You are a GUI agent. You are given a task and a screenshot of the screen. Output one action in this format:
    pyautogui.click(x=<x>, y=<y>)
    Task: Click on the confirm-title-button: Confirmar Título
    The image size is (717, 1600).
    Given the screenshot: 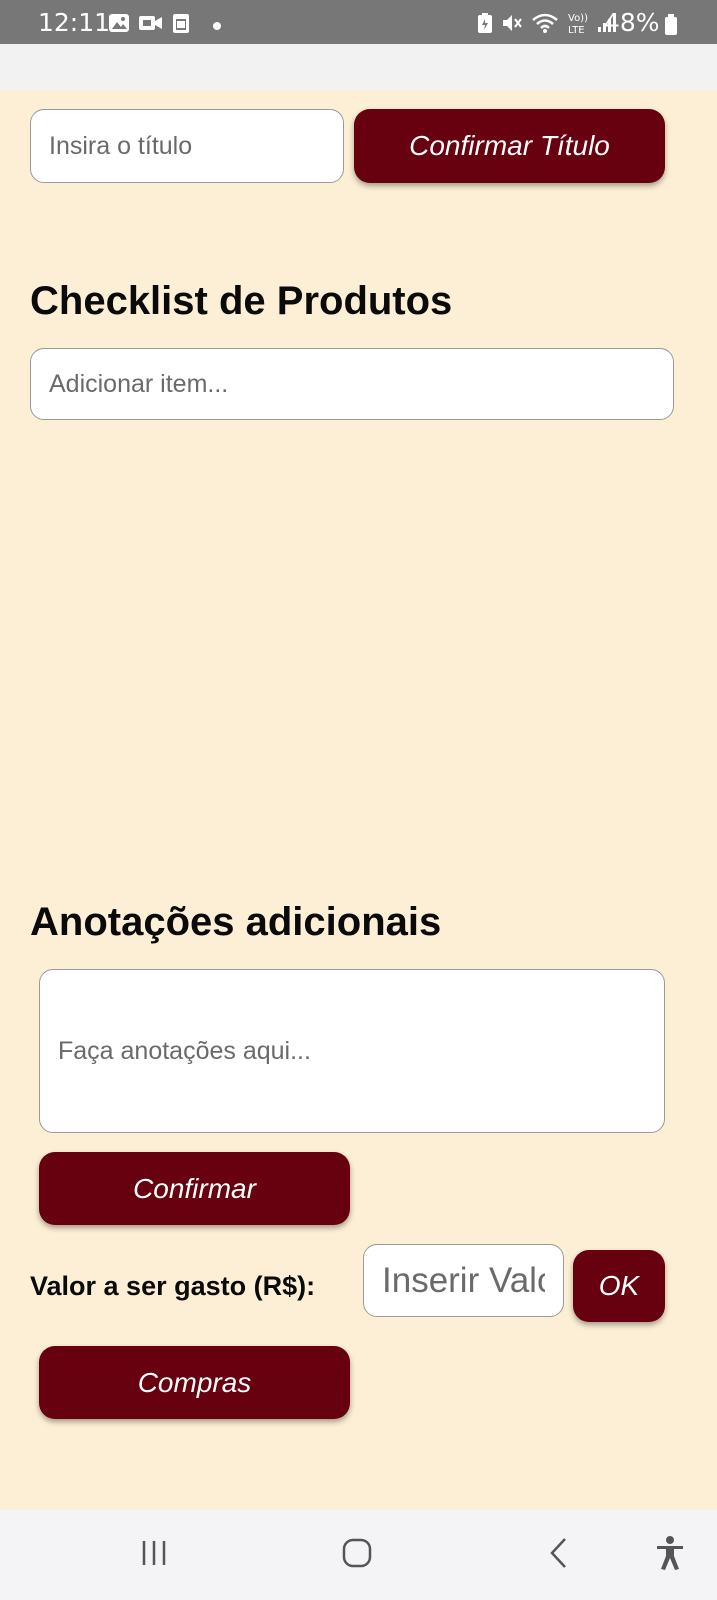 What is the action you would take?
    pyautogui.click(x=509, y=146)
    